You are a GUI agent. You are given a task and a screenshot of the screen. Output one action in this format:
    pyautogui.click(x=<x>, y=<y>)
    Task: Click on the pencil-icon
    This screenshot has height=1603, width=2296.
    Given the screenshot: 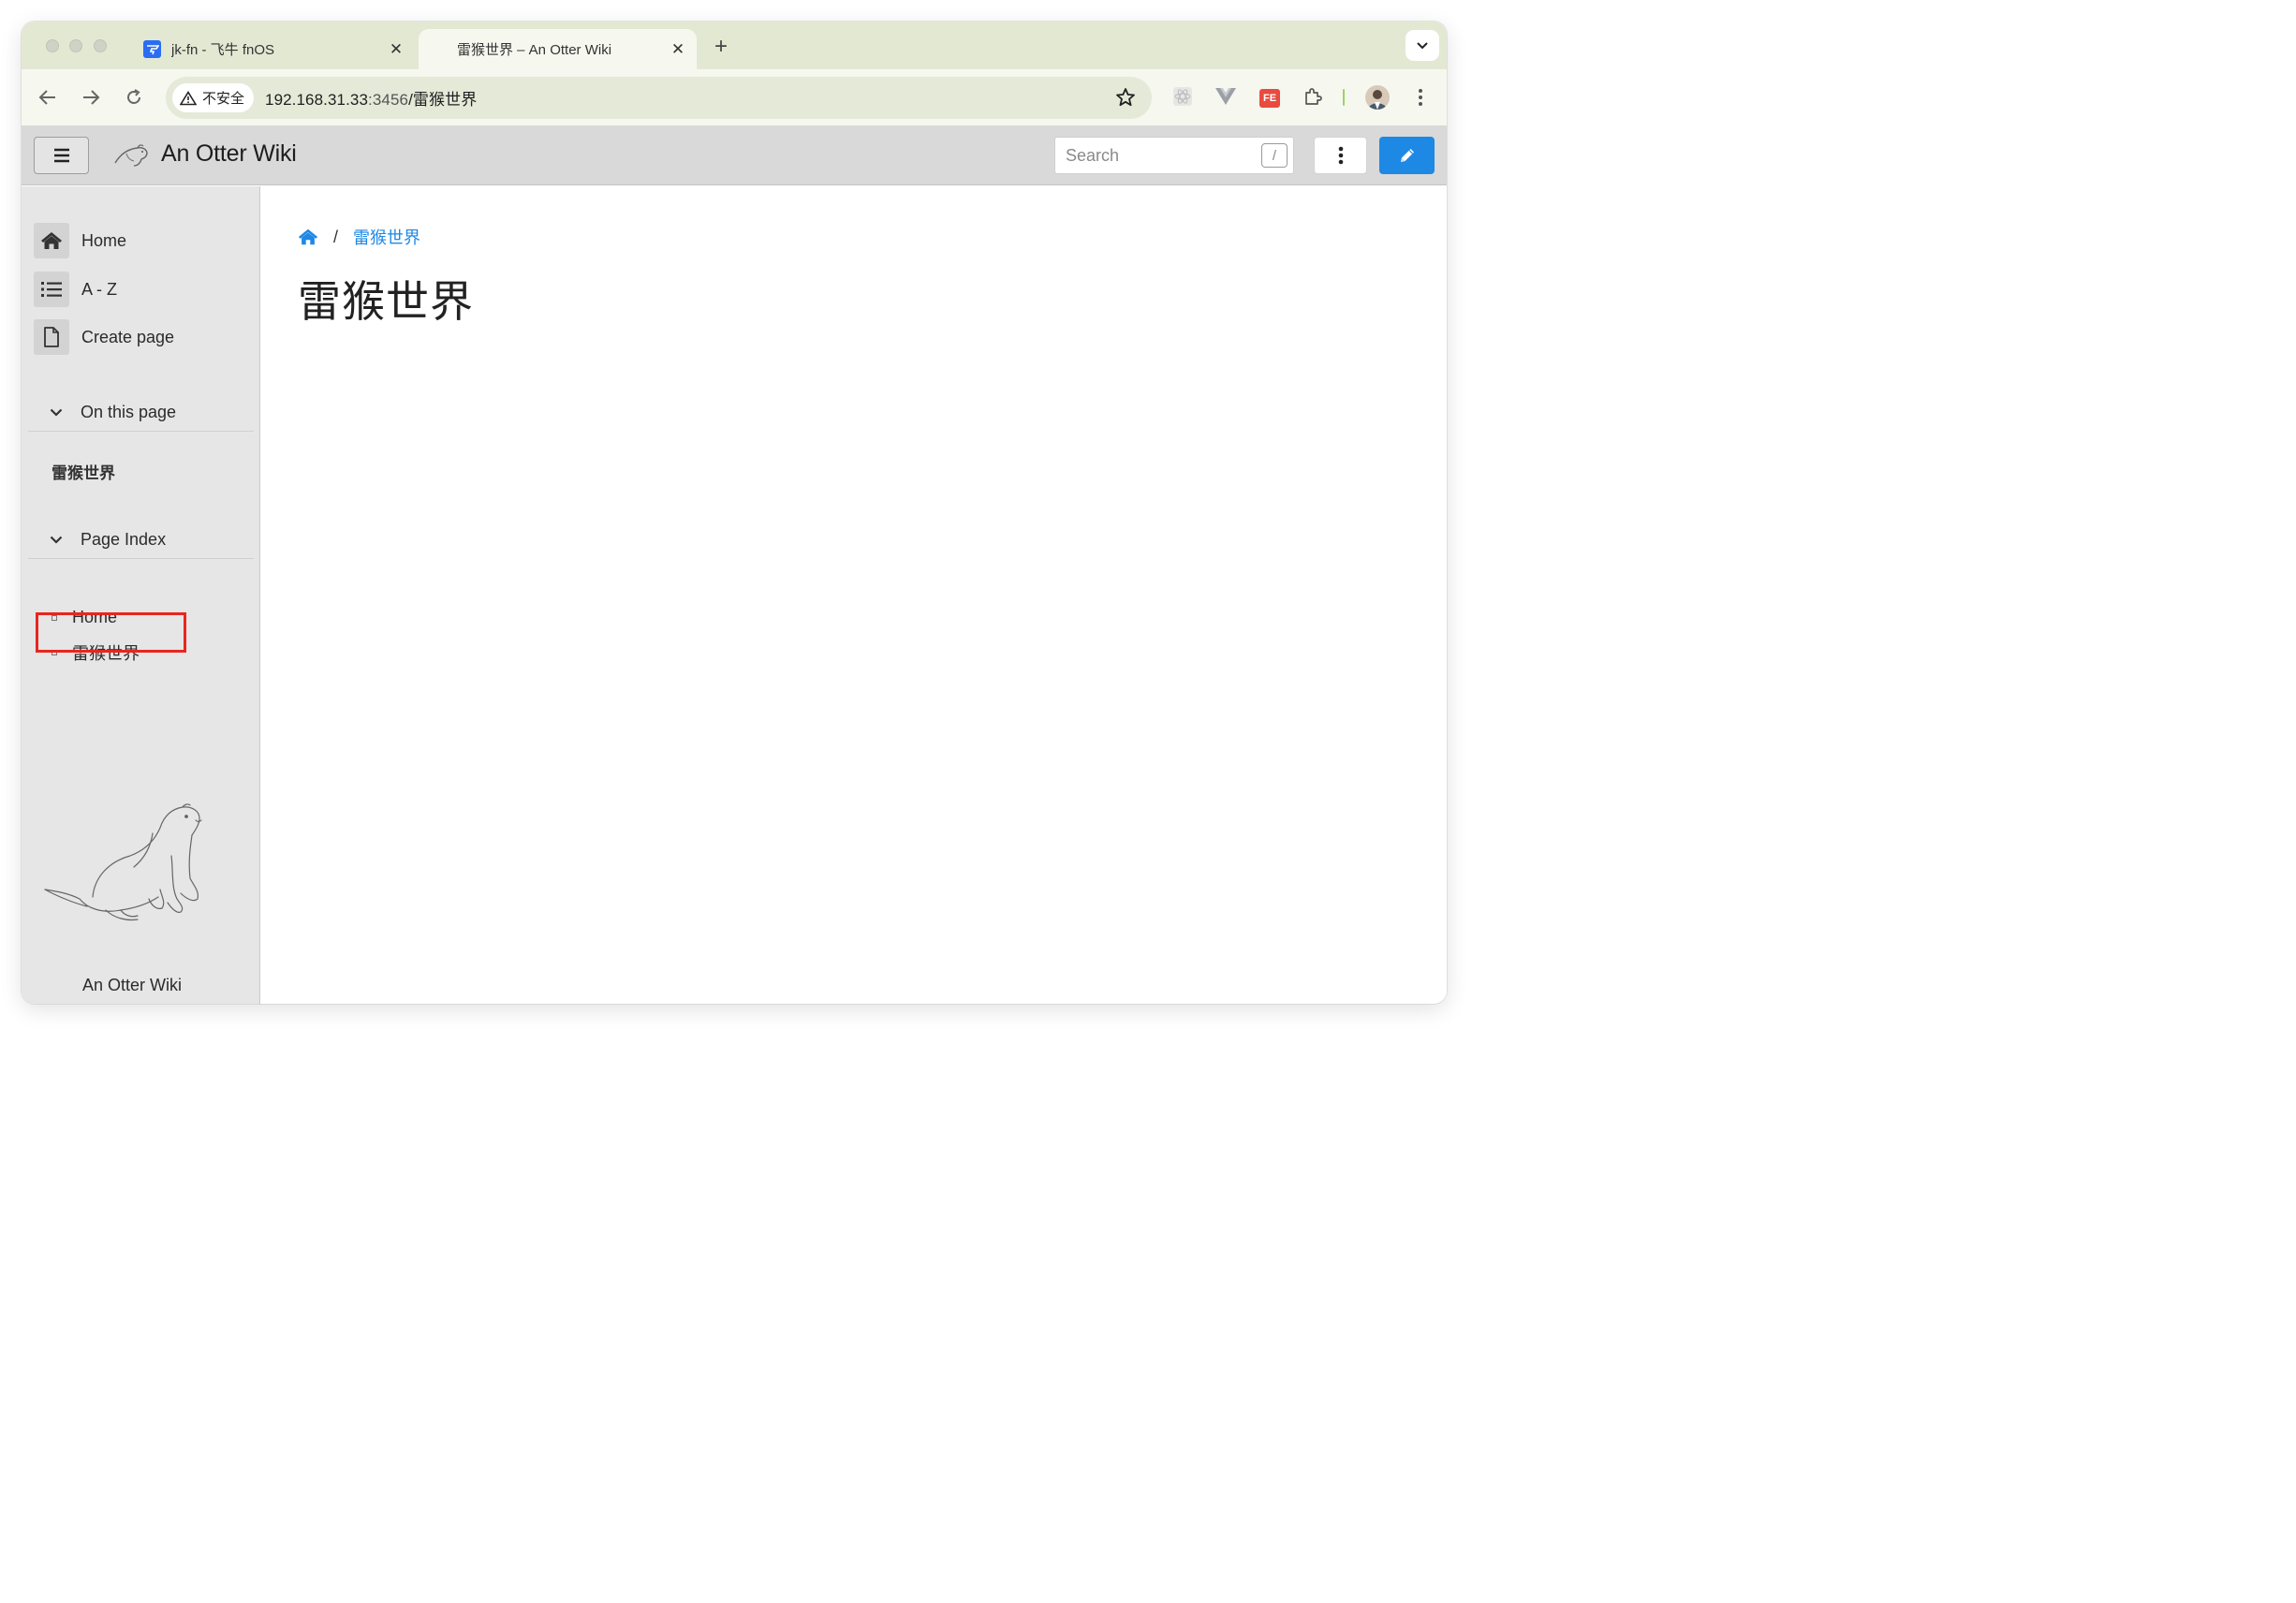 What is the action you would take?
    pyautogui.click(x=1407, y=155)
    